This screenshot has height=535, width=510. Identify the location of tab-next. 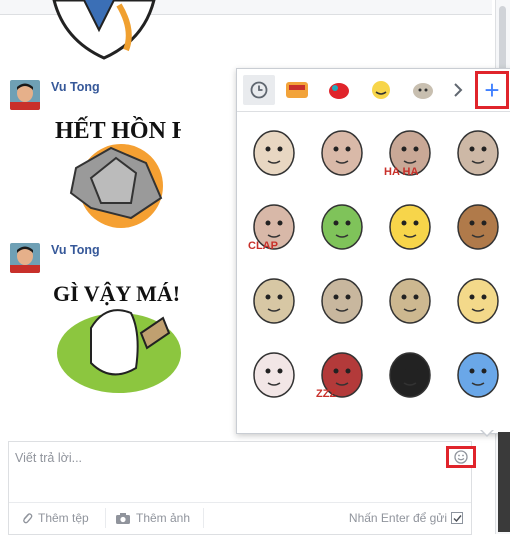
(458, 90).